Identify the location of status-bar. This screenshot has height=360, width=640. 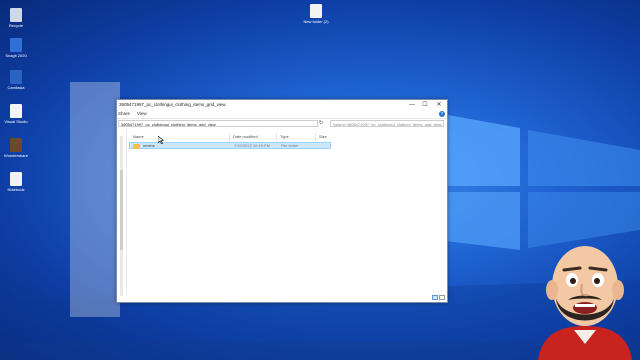
(282, 298).